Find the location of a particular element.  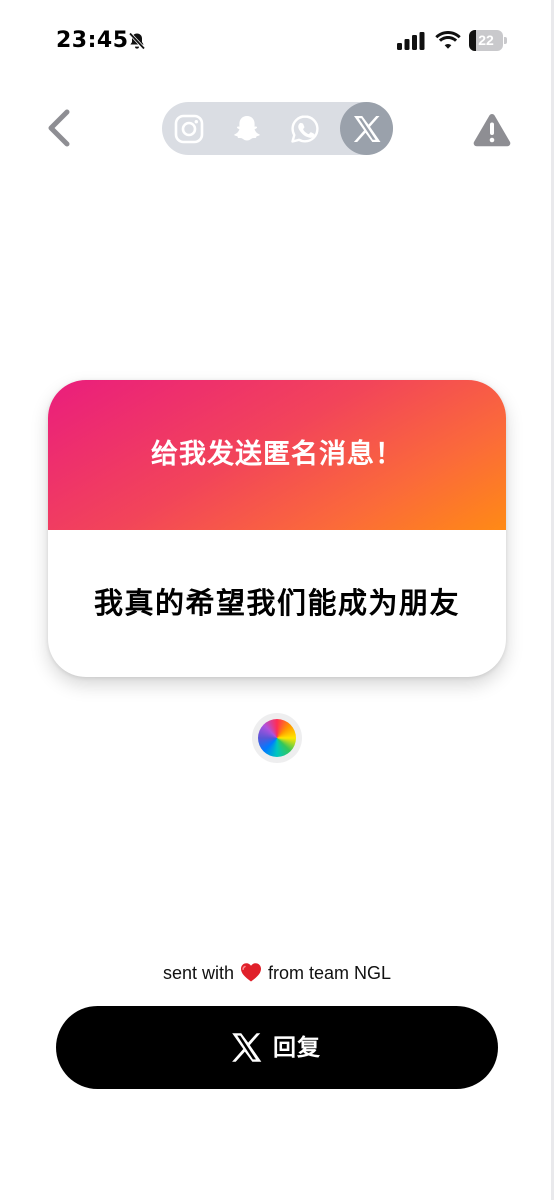

heart-icon is located at coordinates (251, 972).